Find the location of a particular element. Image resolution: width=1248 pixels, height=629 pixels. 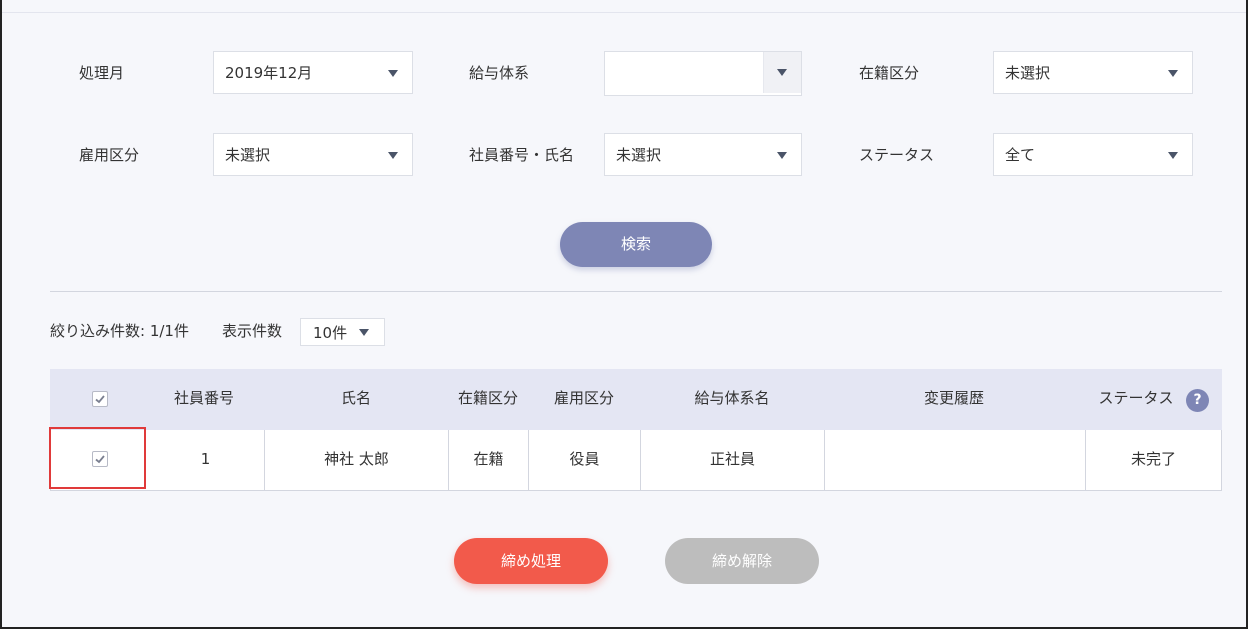

per-page-select: 10件 is located at coordinates (342, 332).